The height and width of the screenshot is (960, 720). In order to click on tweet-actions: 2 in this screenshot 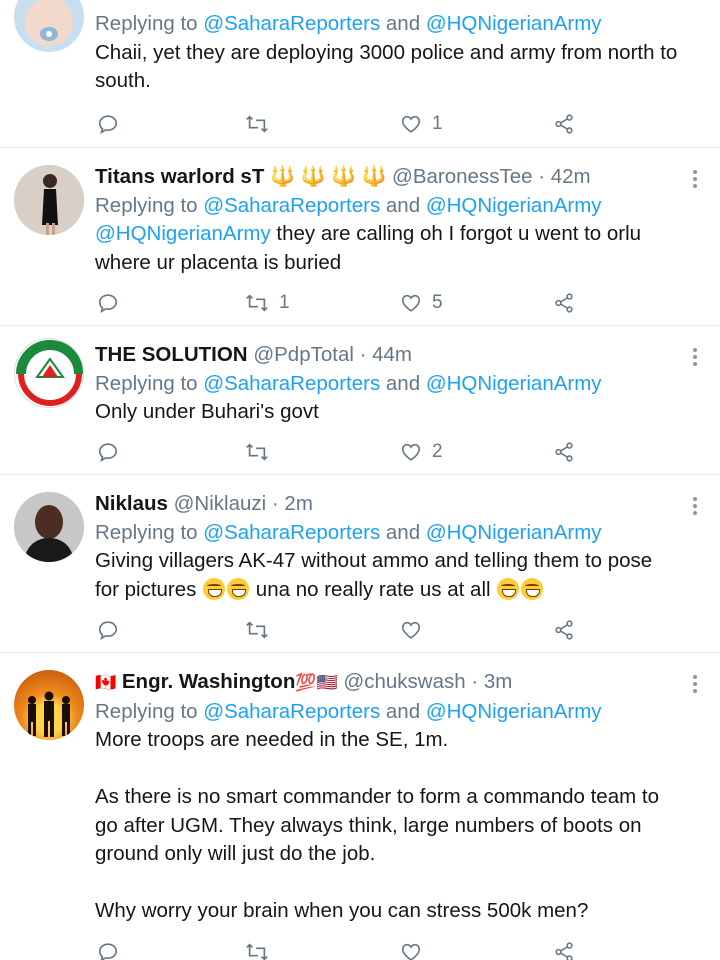, I will do `click(345, 452)`.